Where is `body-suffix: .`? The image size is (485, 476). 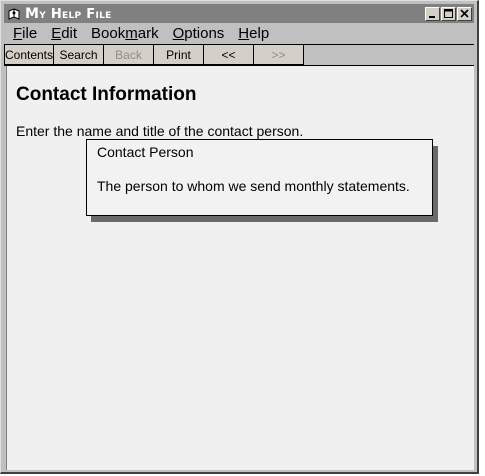
body-suffix: . is located at coordinates (301, 131).